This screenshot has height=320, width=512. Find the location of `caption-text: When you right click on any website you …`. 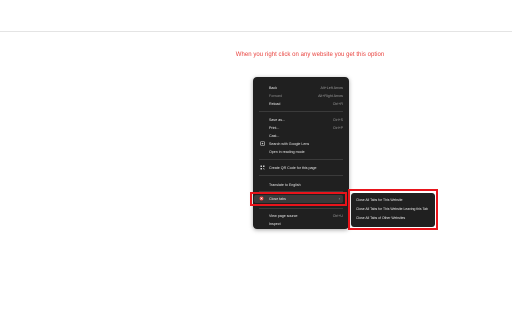

caption-text: When you right click on any website you … is located at coordinates (310, 55).